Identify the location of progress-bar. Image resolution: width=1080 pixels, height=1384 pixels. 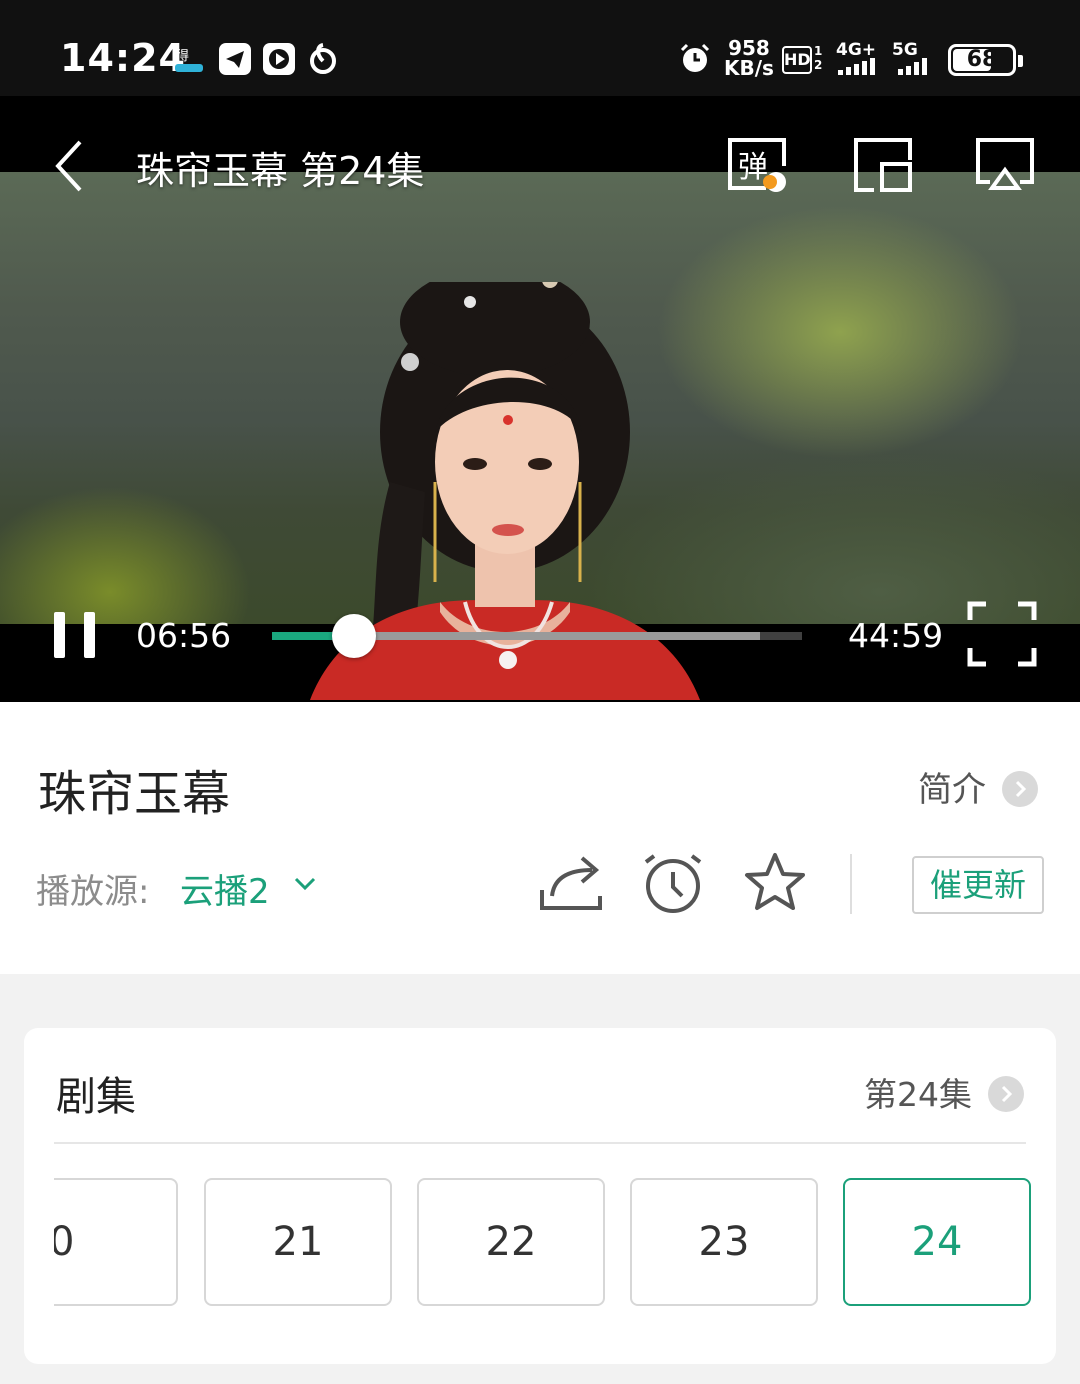
(537, 636).